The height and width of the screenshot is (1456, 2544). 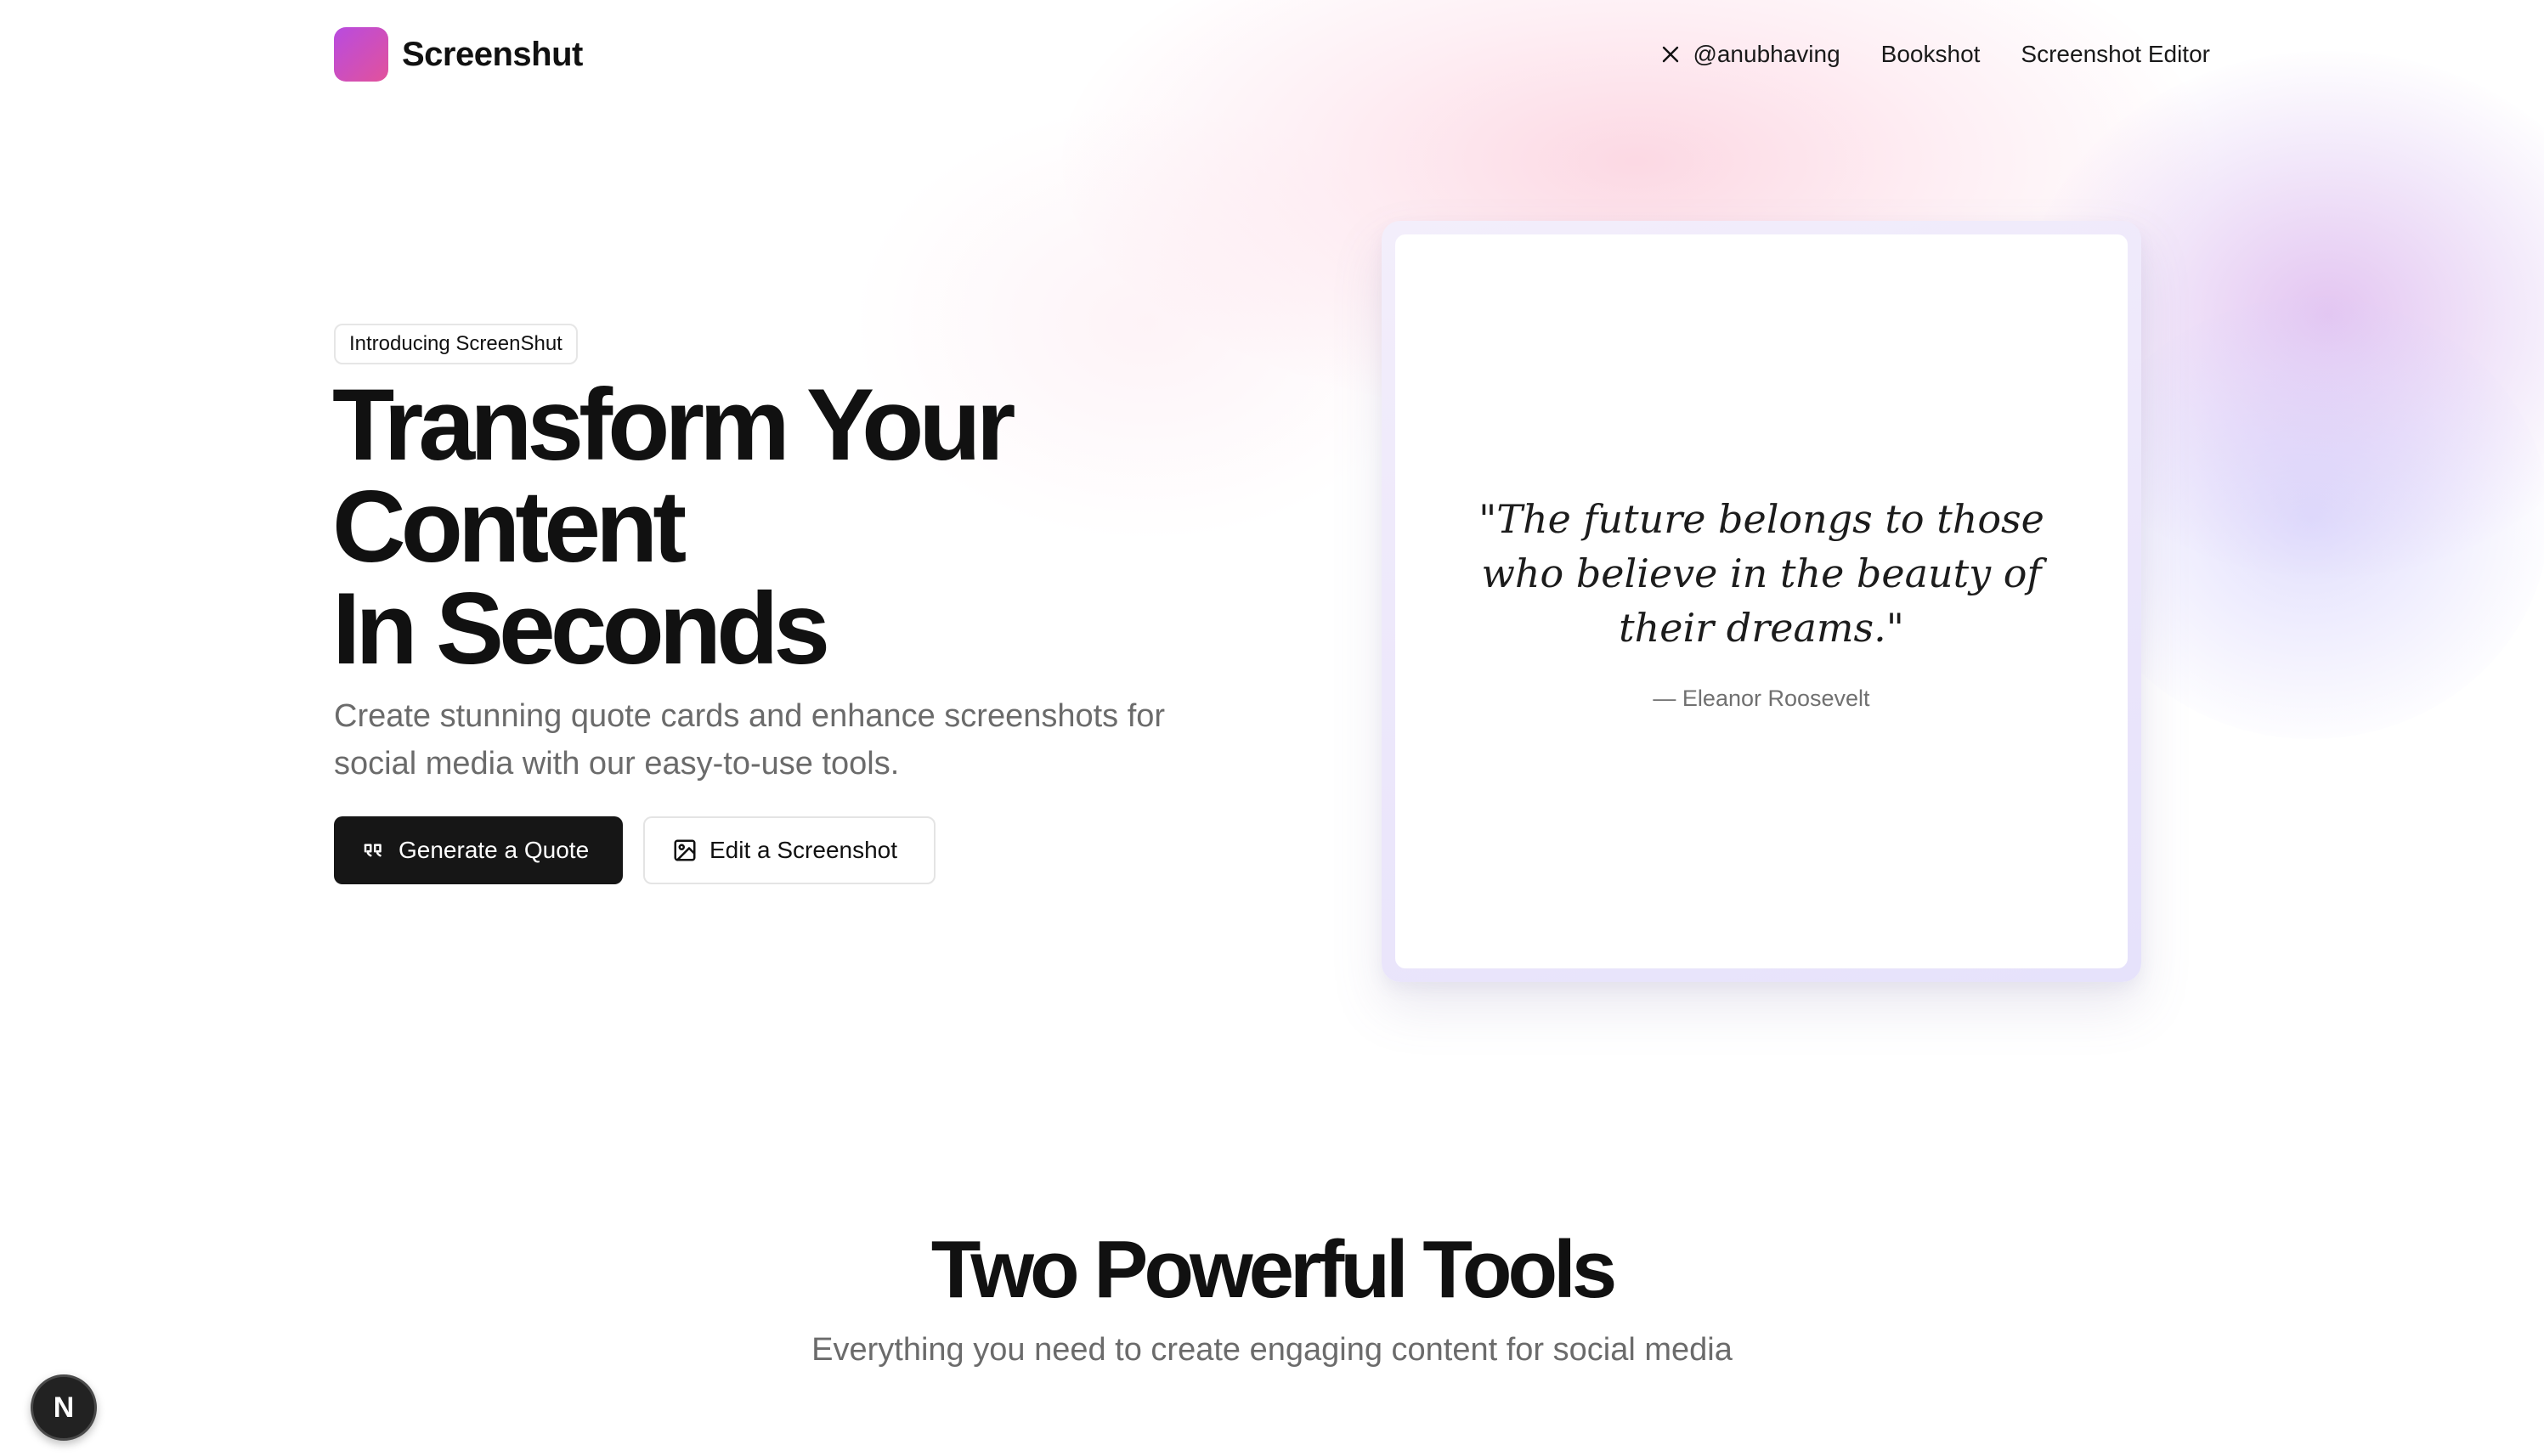 I want to click on edit-screenshot-button: Edit a Screenshot, so click(x=789, y=850).